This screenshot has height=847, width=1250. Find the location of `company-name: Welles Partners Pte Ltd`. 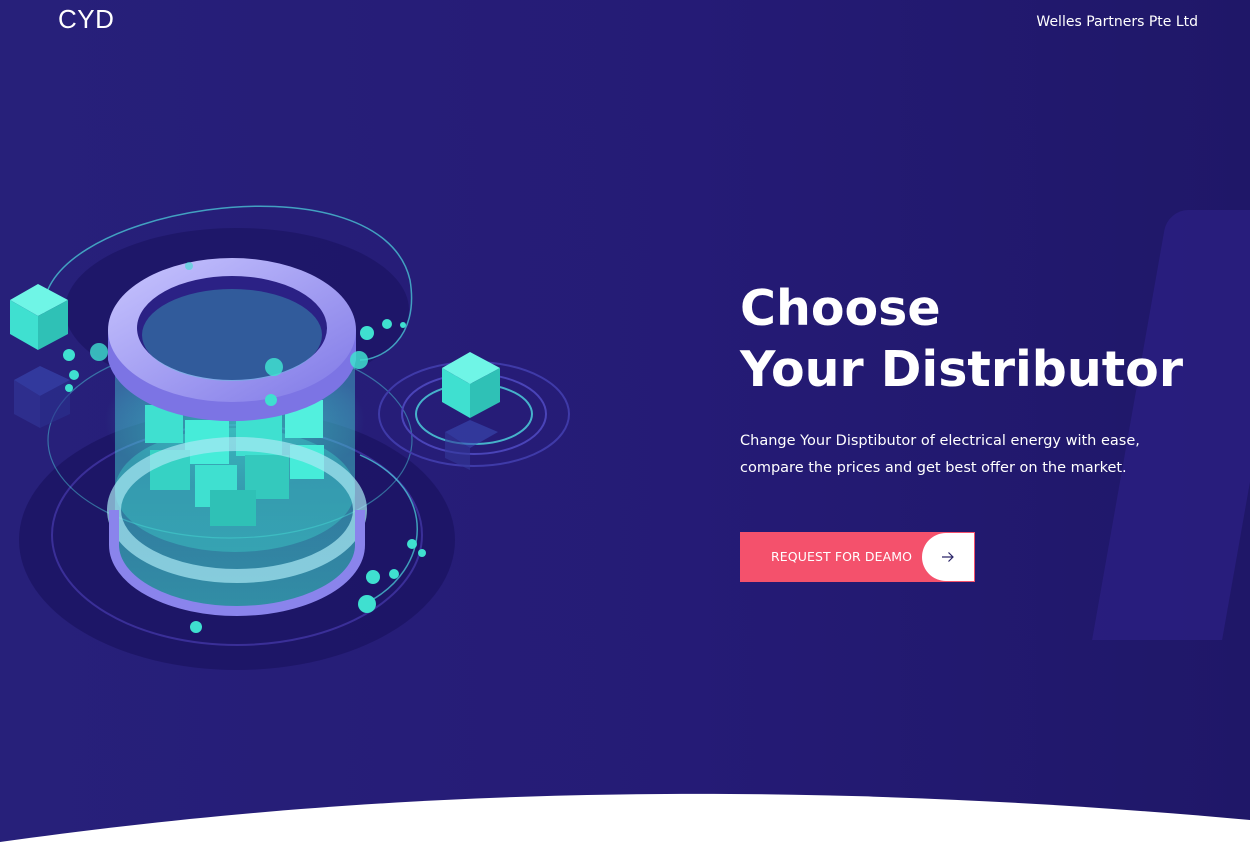

company-name: Welles Partners Pte Ltd is located at coordinates (1117, 22).